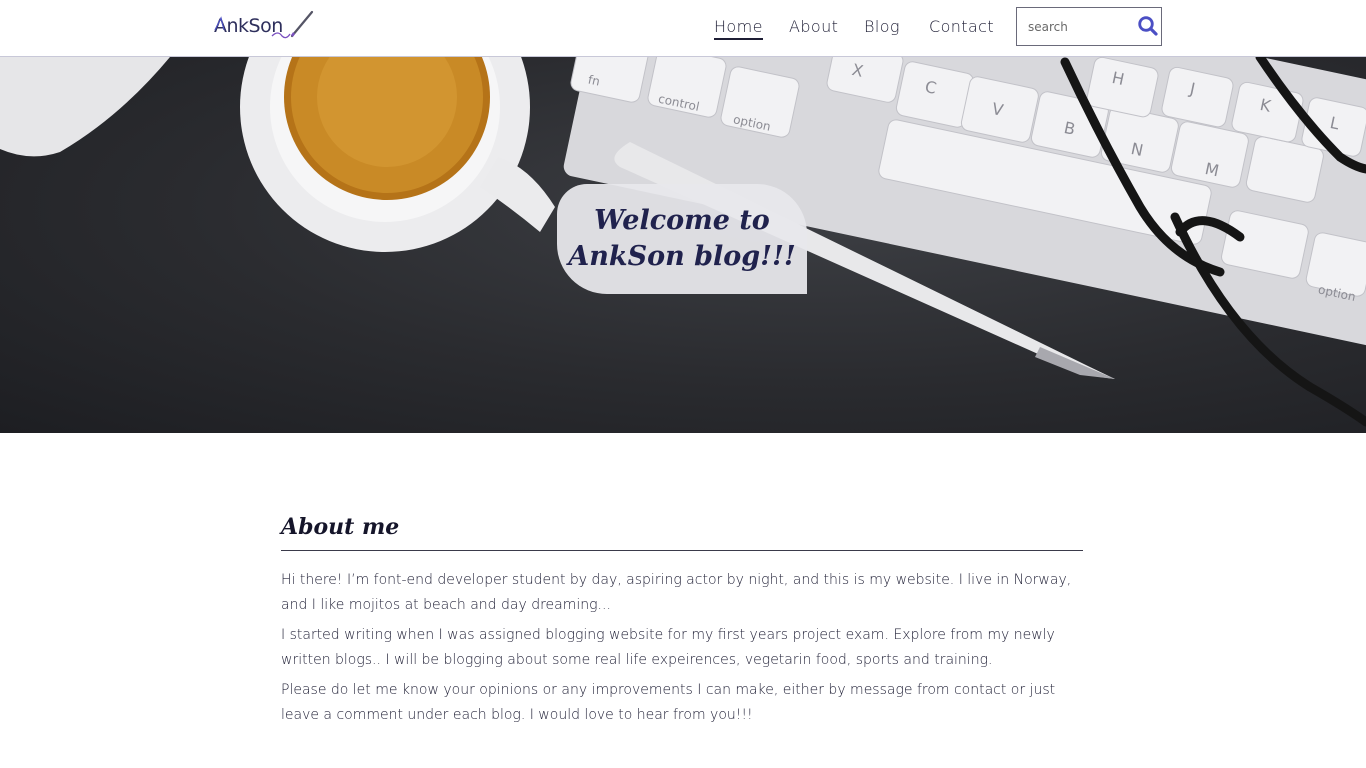 Image resolution: width=1366 pixels, height=768 pixels. Describe the element at coordinates (1148, 26) in the screenshot. I see `search-icon` at that location.